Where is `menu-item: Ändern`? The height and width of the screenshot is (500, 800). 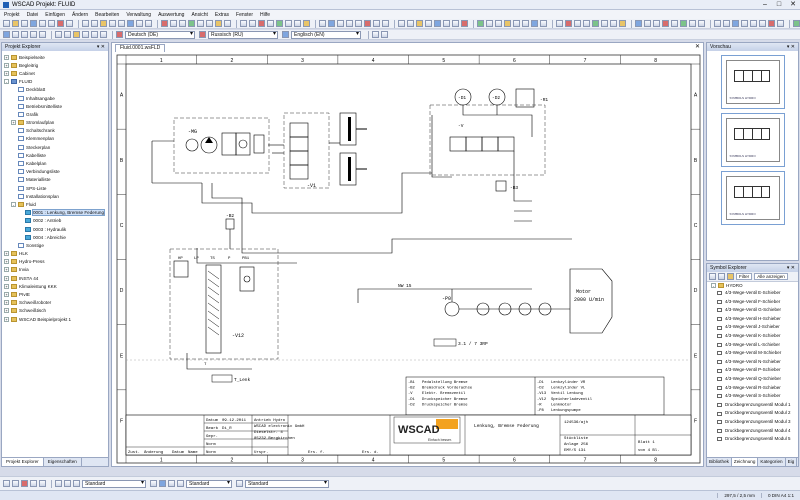
menu-item: Ändern is located at coordinates (80, 15).